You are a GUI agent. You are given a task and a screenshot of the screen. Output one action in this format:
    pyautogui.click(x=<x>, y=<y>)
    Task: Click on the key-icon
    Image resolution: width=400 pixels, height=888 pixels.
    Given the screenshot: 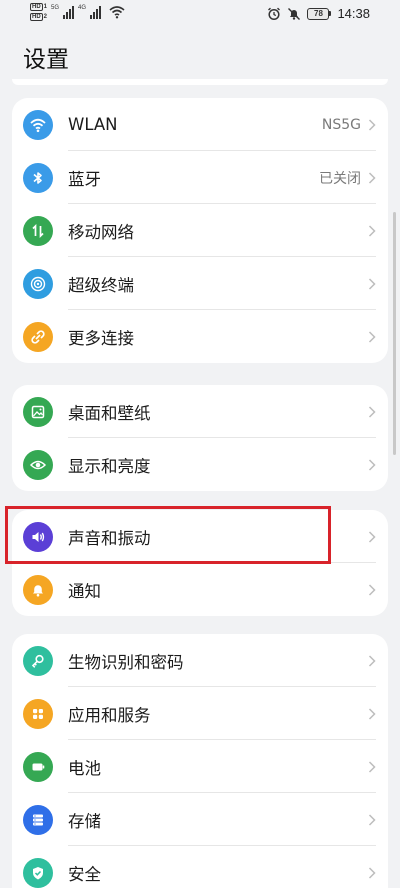 What is the action you would take?
    pyautogui.click(x=38, y=660)
    